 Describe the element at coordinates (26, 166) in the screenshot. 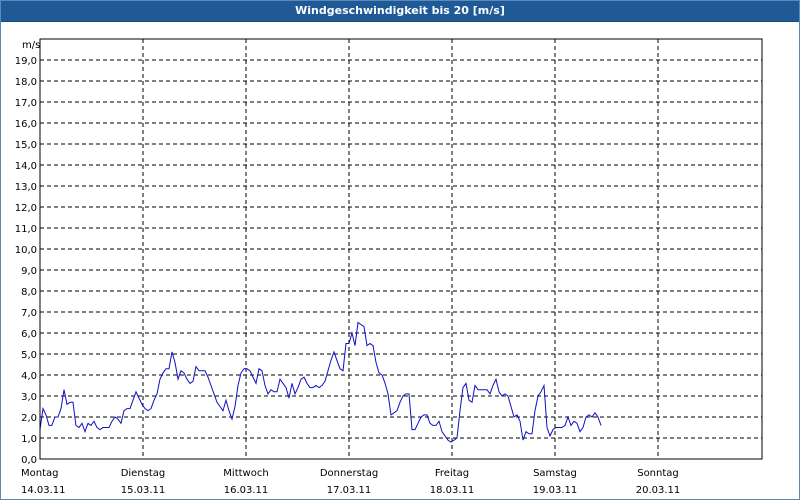

I see `y-tick-label: 14,0` at that location.